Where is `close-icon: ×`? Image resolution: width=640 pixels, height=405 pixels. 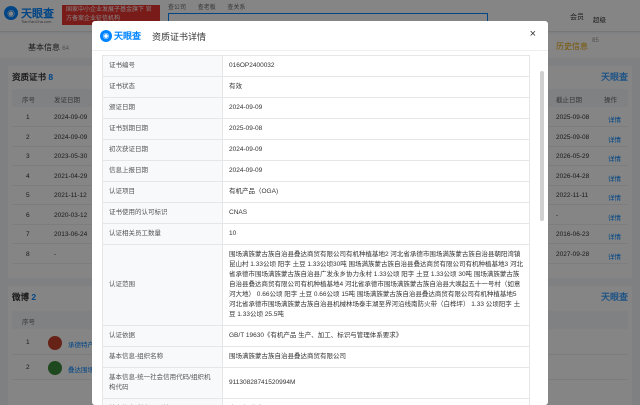
close-icon: × is located at coordinates (533, 34).